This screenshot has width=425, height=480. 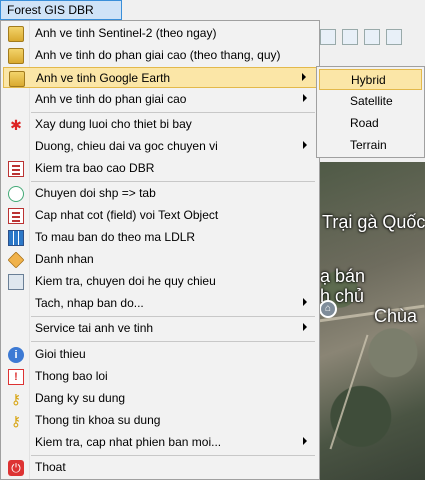 What do you see at coordinates (160, 259) in the screenshot?
I see `menu-item-labeling: Danh nhan` at bounding box center [160, 259].